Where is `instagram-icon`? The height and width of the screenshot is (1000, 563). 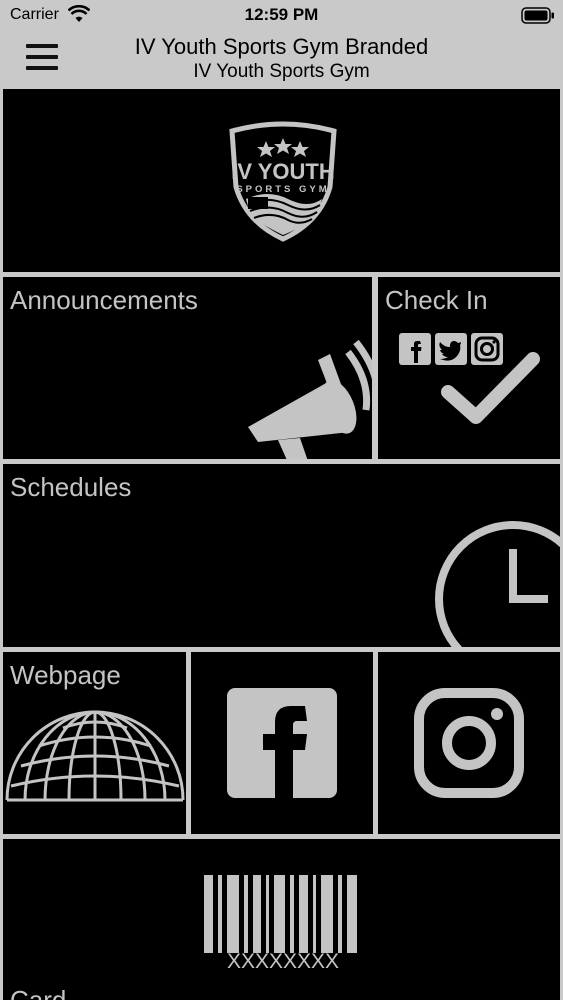
instagram-icon is located at coordinates (469, 743).